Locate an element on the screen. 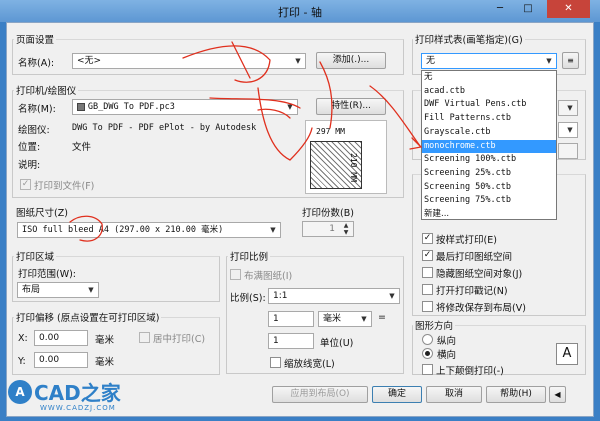 This screenshot has width=600, height=421. upside-down-label: 上下颠倒打印(-) is located at coordinates (470, 371).